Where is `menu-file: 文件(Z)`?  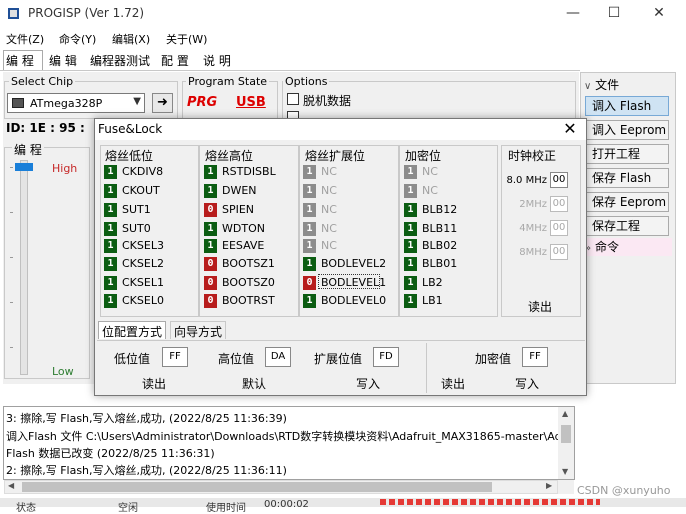
menu-file: 文件(Z) is located at coordinates (25, 39).